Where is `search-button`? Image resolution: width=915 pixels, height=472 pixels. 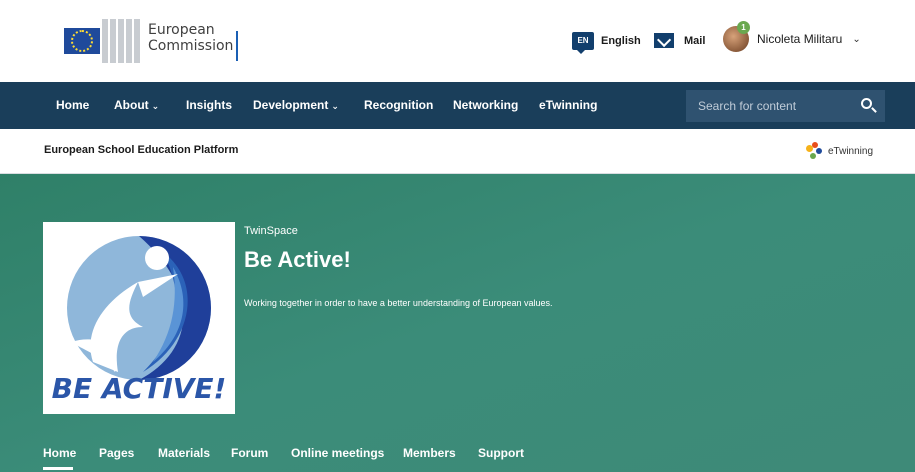
search-button is located at coordinates (868, 106).